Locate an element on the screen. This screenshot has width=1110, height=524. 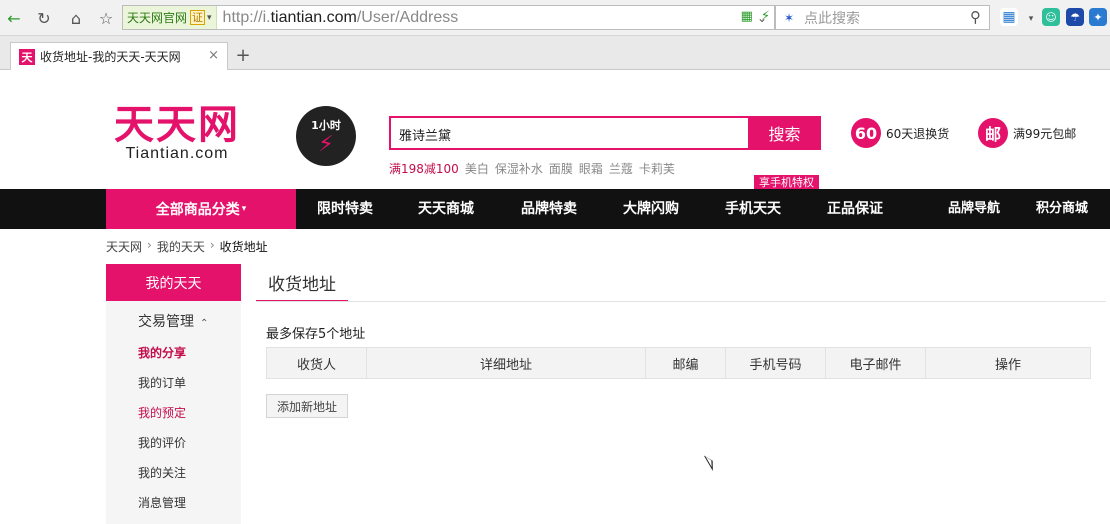
mail-icon: 邮 is located at coordinates (993, 133).